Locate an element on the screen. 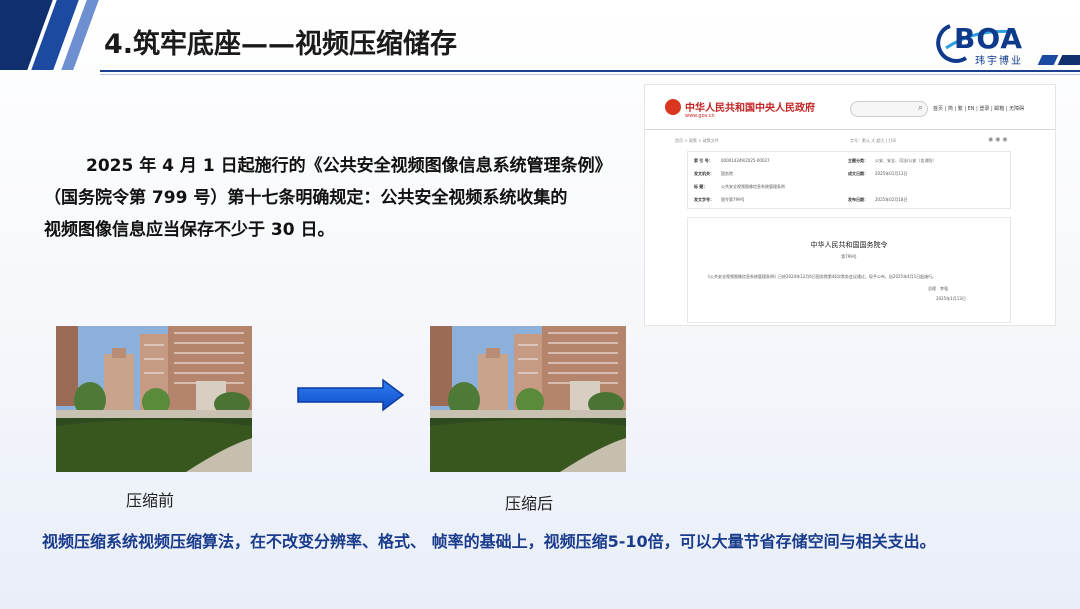  share-icons: ◉ ◉ ◉ is located at coordinates (998, 139).